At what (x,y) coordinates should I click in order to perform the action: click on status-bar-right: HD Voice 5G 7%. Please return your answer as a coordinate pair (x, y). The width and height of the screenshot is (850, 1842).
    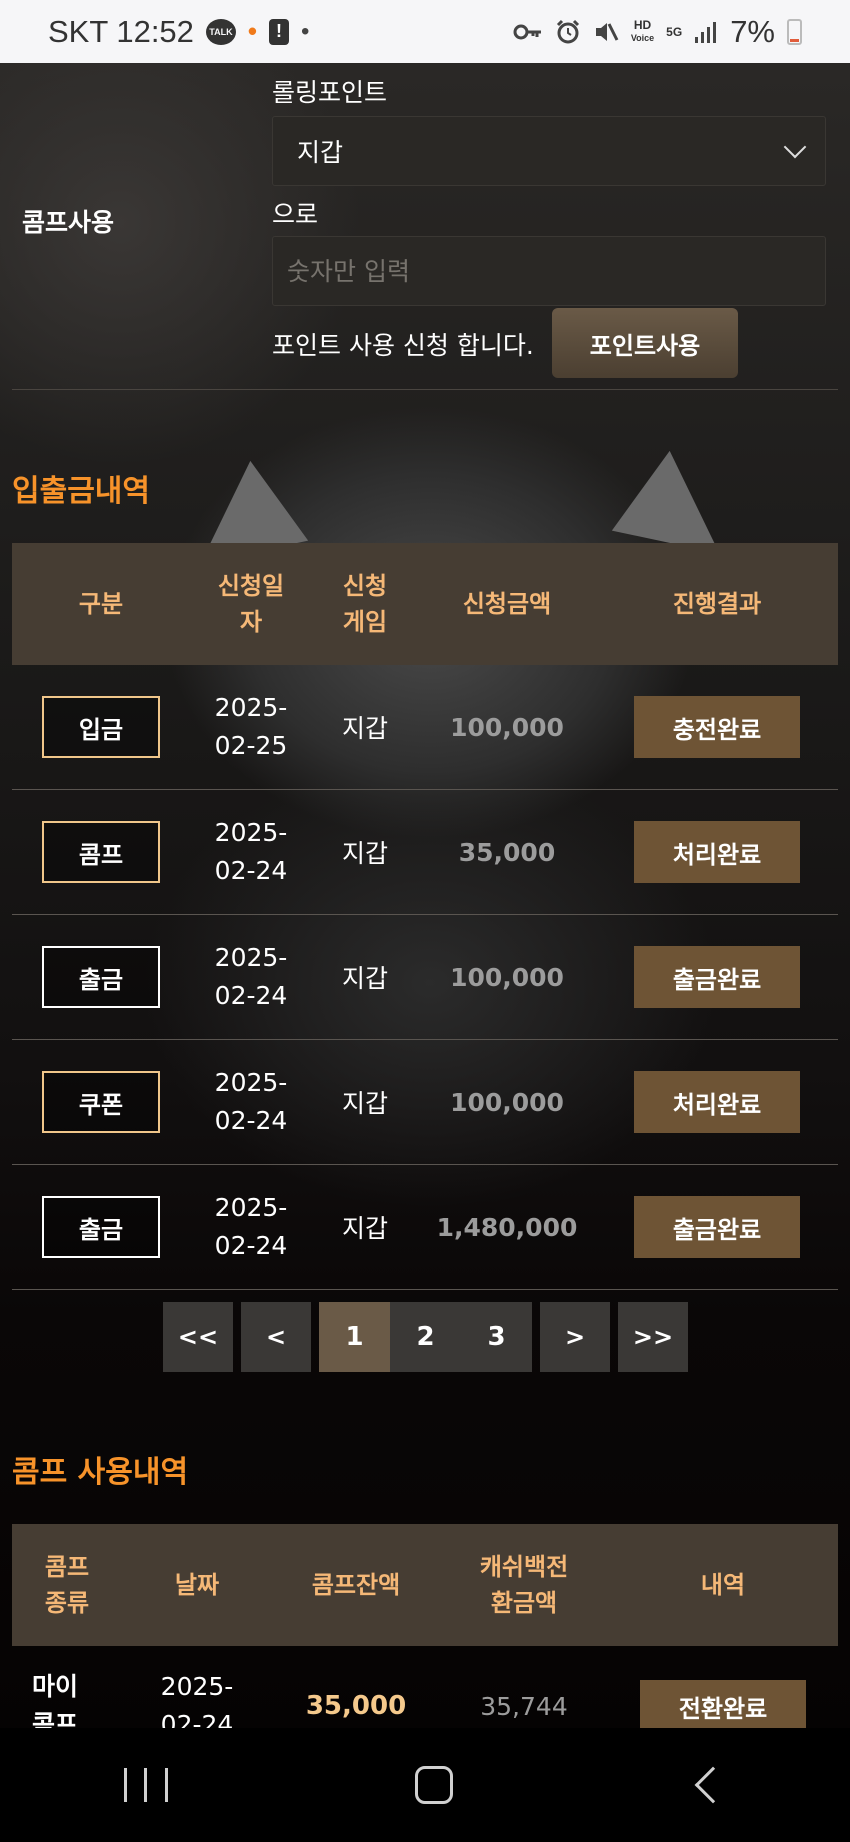
    Looking at the image, I should click on (657, 32).